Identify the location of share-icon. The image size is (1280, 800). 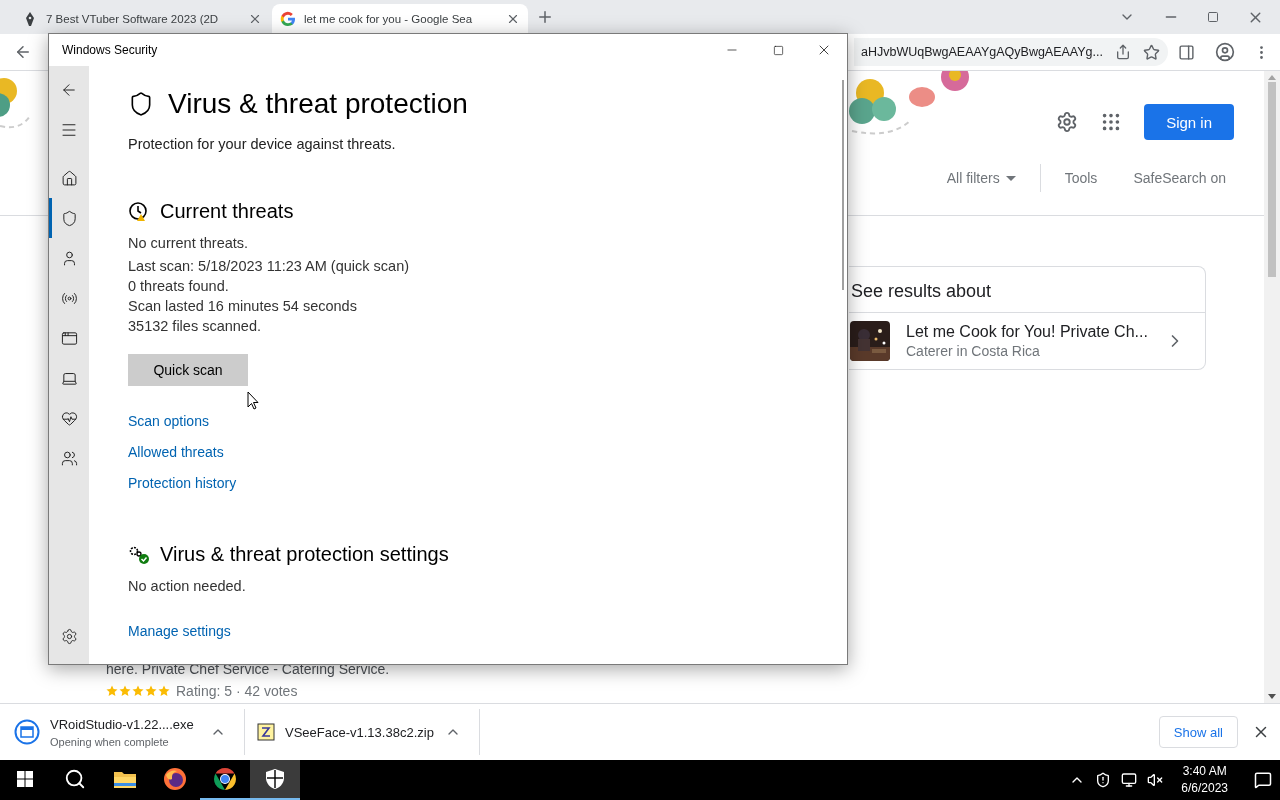
(1123, 52).